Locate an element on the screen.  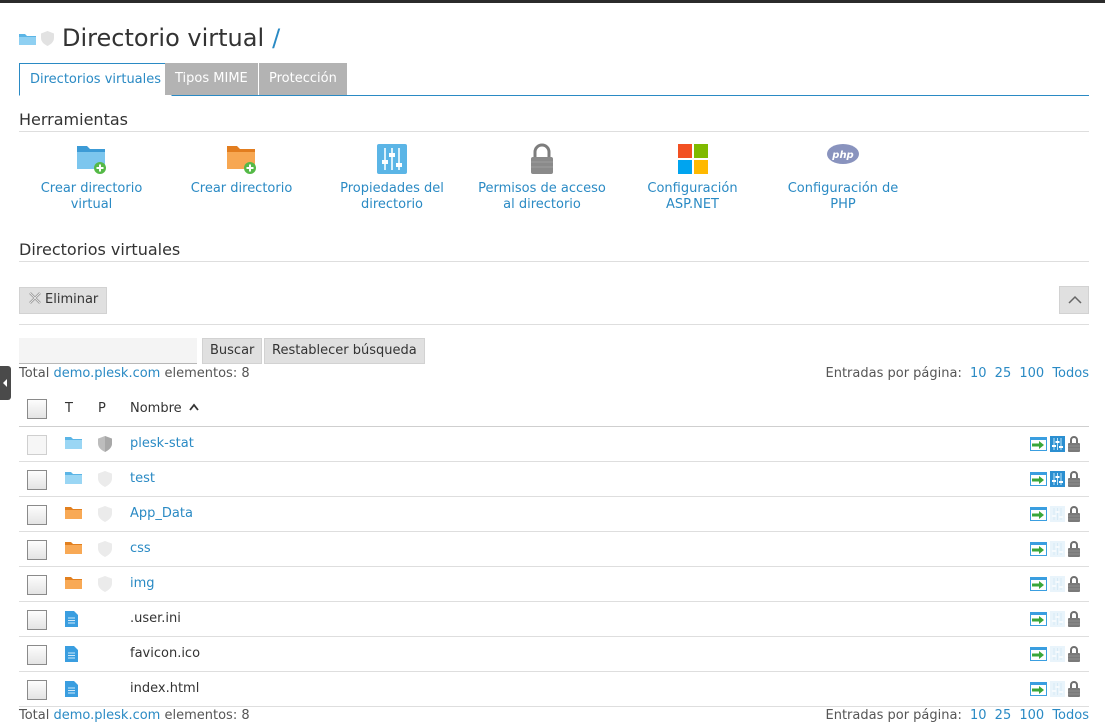
table-row: plesk-stat is located at coordinates (554, 444).